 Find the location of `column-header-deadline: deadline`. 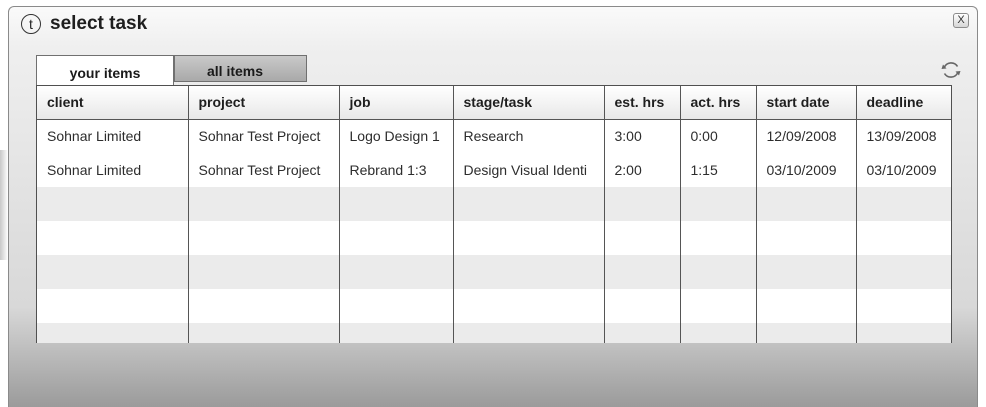

column-header-deadline: deadline is located at coordinates (903, 103).